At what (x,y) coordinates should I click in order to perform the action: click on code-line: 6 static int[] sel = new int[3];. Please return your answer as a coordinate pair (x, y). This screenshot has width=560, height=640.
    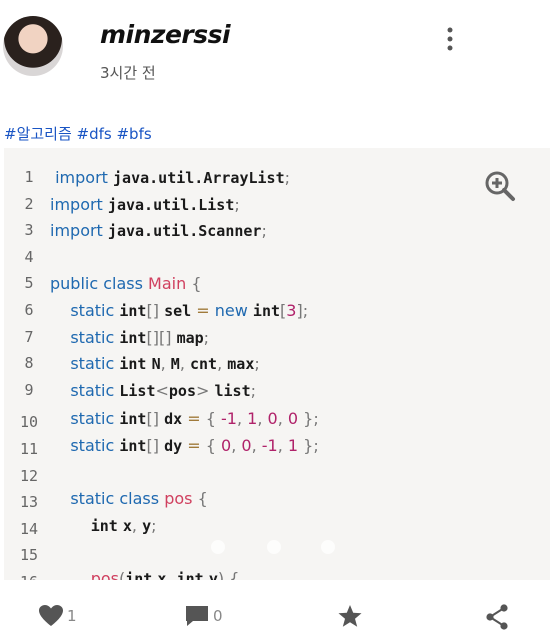
    Looking at the image, I should click on (277, 314).